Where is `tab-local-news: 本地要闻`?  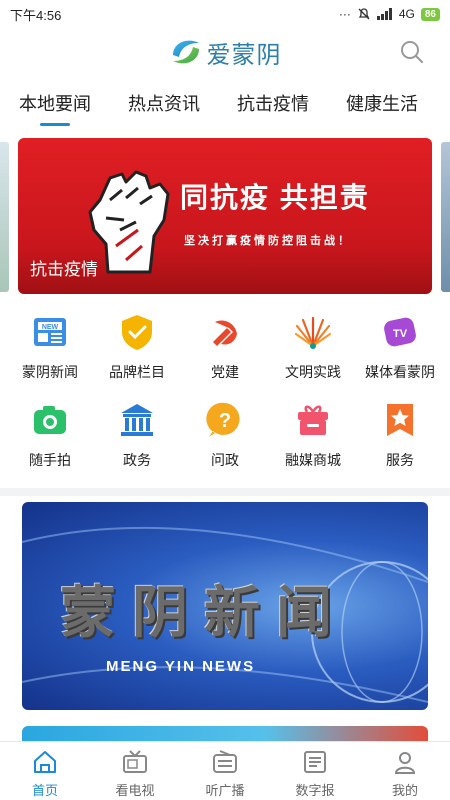 tab-local-news: 本地要闻 is located at coordinates (55, 104).